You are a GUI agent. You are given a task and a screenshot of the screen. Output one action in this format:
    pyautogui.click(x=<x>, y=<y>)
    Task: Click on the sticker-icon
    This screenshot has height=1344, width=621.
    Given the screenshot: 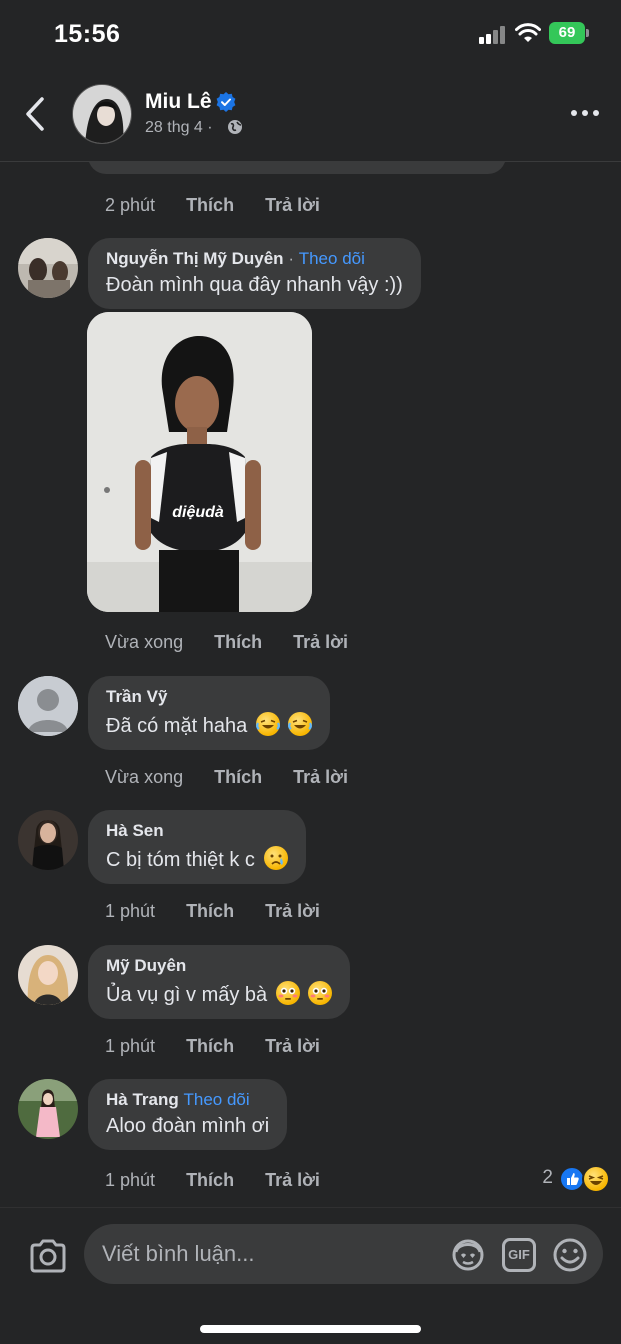 What is the action you would take?
    pyautogui.click(x=570, y=1255)
    